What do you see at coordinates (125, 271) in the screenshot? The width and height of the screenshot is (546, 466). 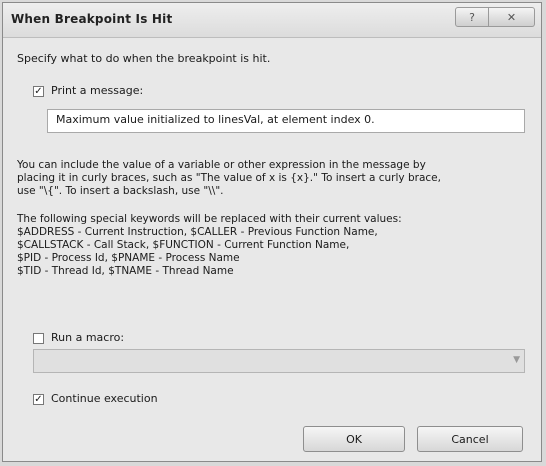 I see `keywords-line-tid: $TID - Thread Id, $TNAME - Thread Name` at bounding box center [125, 271].